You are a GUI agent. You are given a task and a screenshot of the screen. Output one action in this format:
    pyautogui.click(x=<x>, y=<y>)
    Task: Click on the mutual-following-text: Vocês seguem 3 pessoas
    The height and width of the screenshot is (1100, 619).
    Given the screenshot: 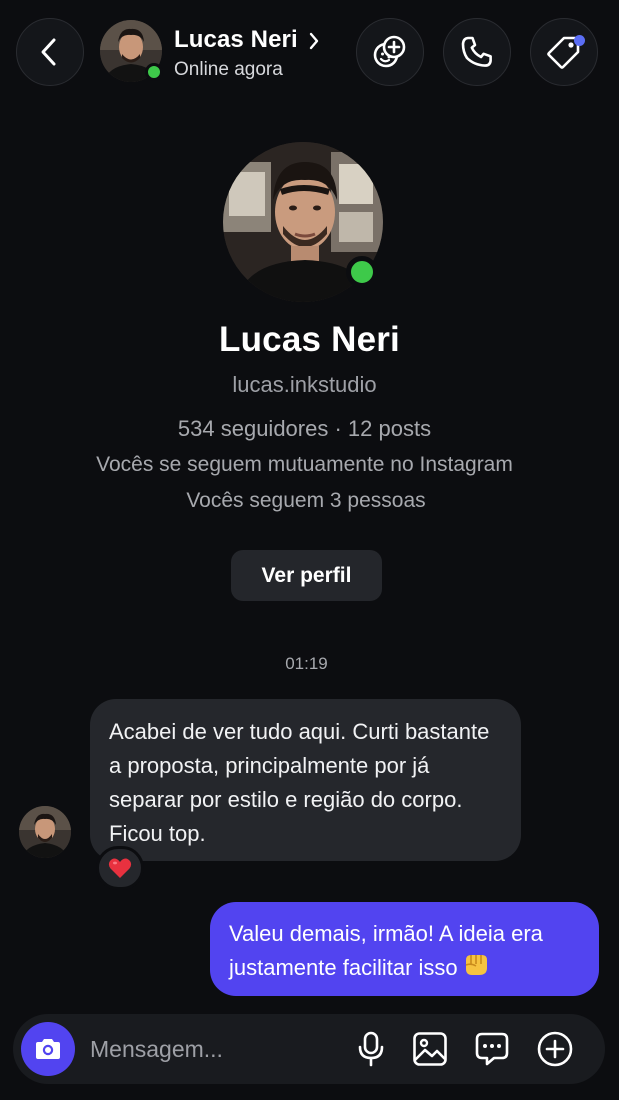 What is the action you would take?
    pyautogui.click(x=306, y=500)
    